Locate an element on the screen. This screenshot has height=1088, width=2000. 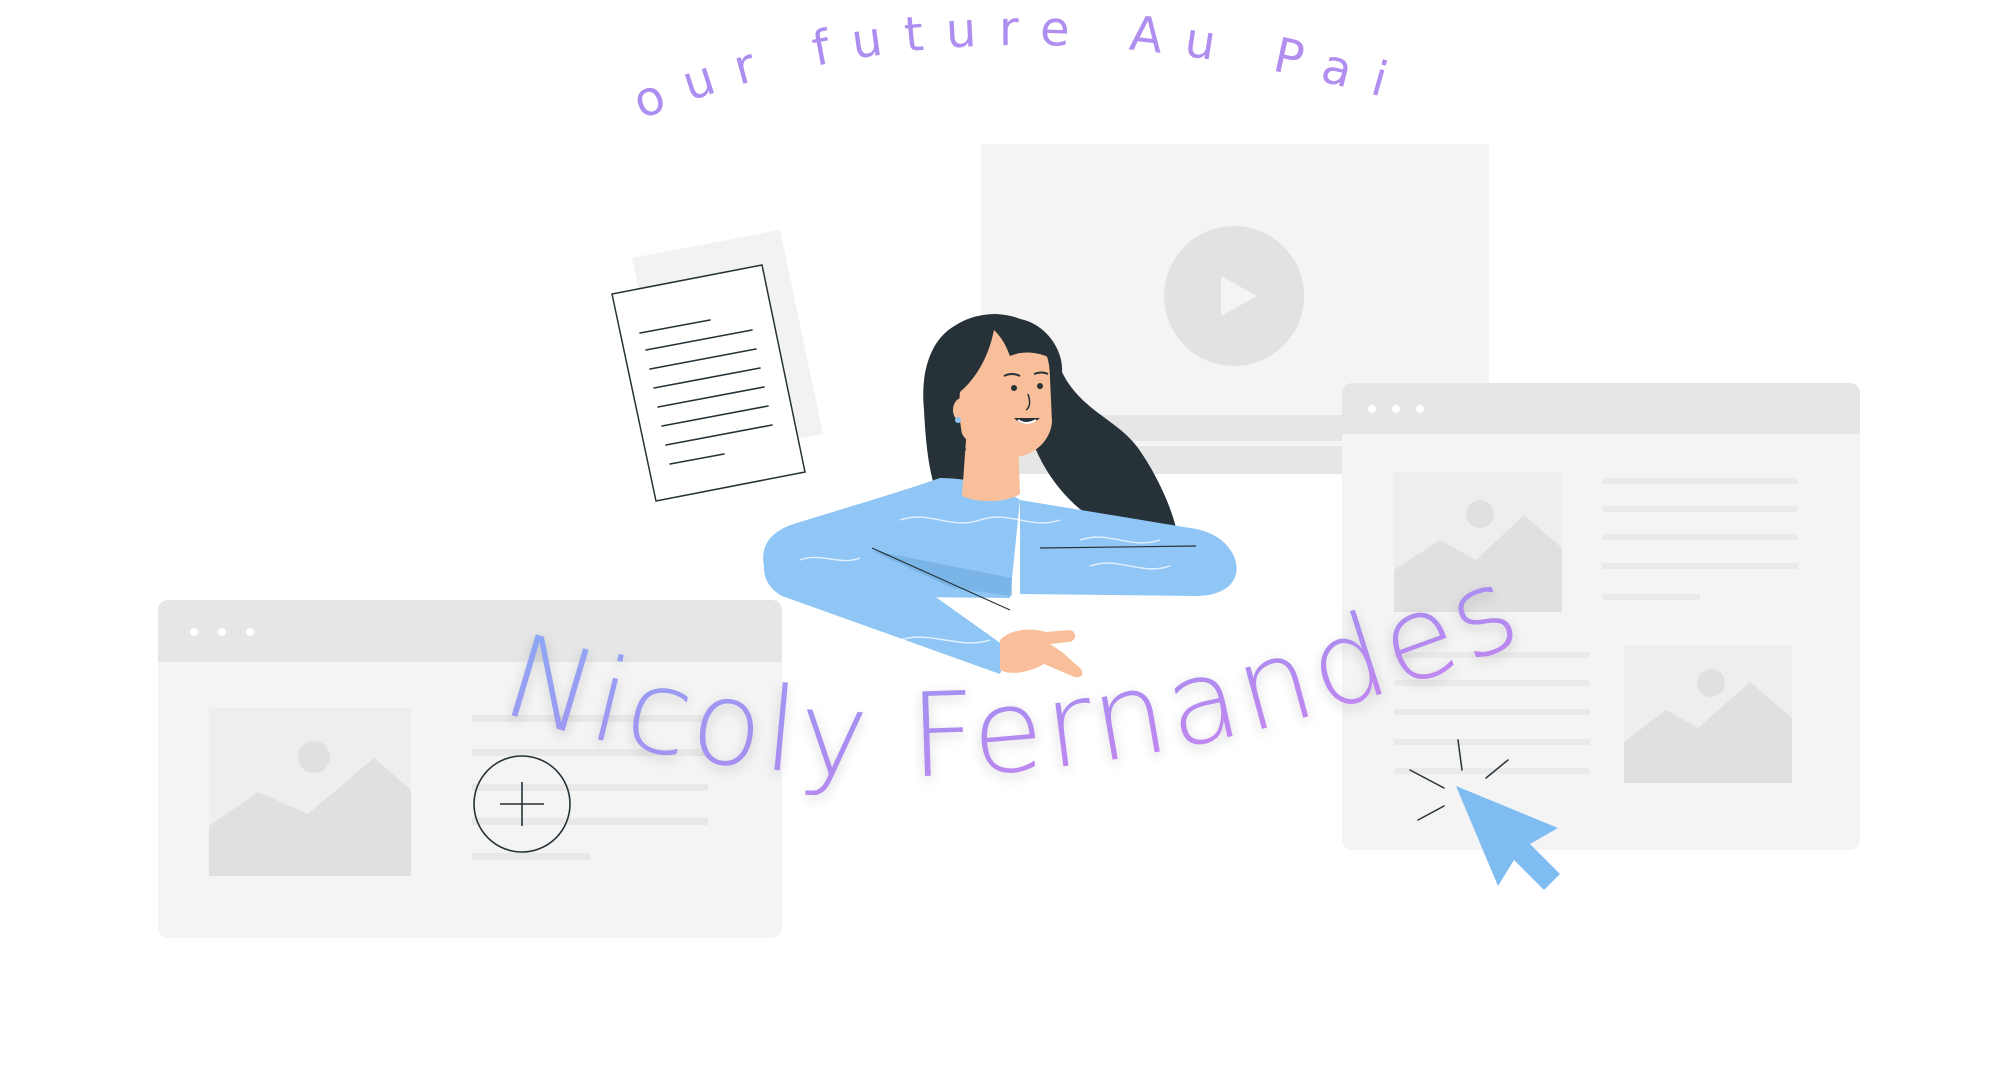
document-icon is located at coordinates (717, 366).